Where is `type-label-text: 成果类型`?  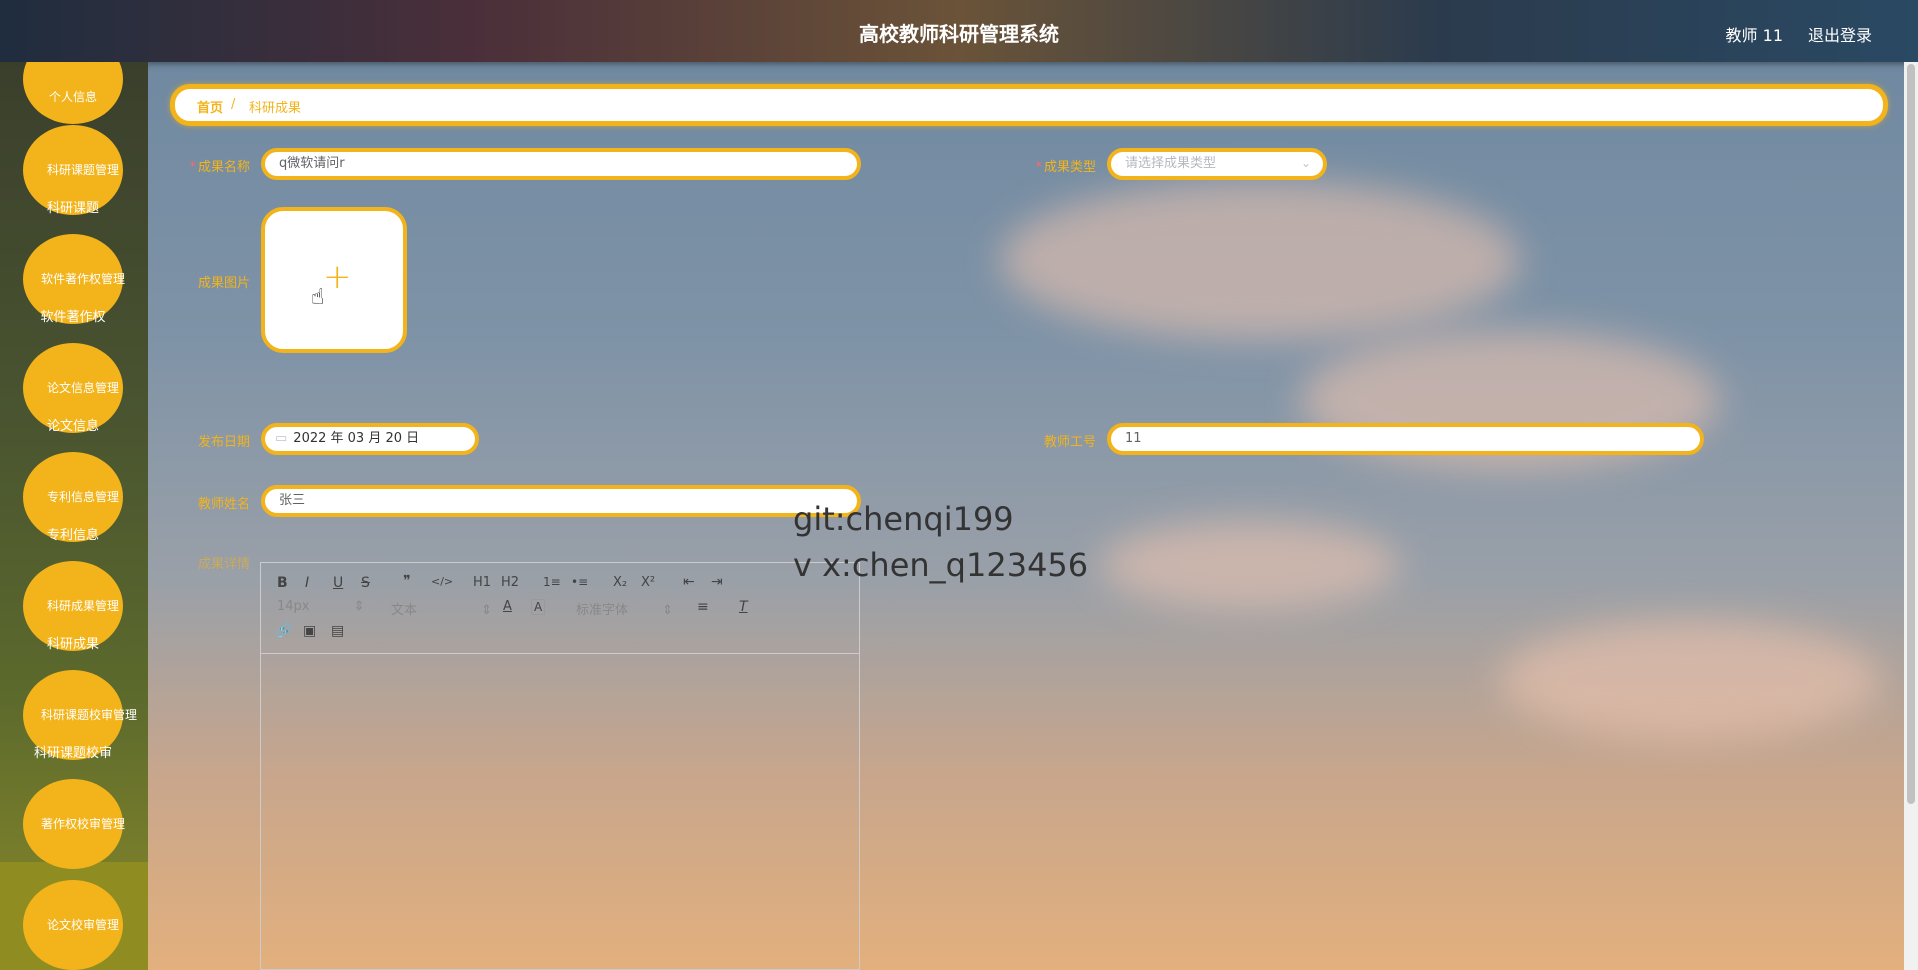
type-label-text: 成果类型 is located at coordinates (1069, 167).